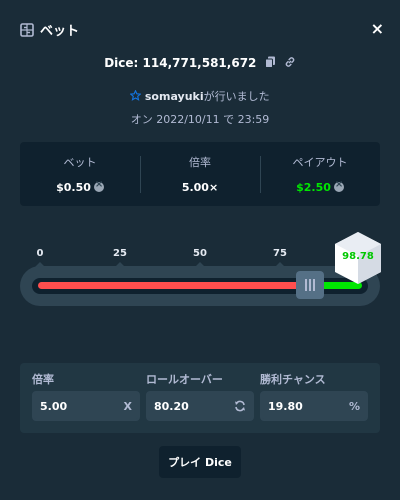 This screenshot has height=500, width=400. What do you see at coordinates (200, 187) in the screenshot?
I see `stat-multiplier-value: 5.00×` at bounding box center [200, 187].